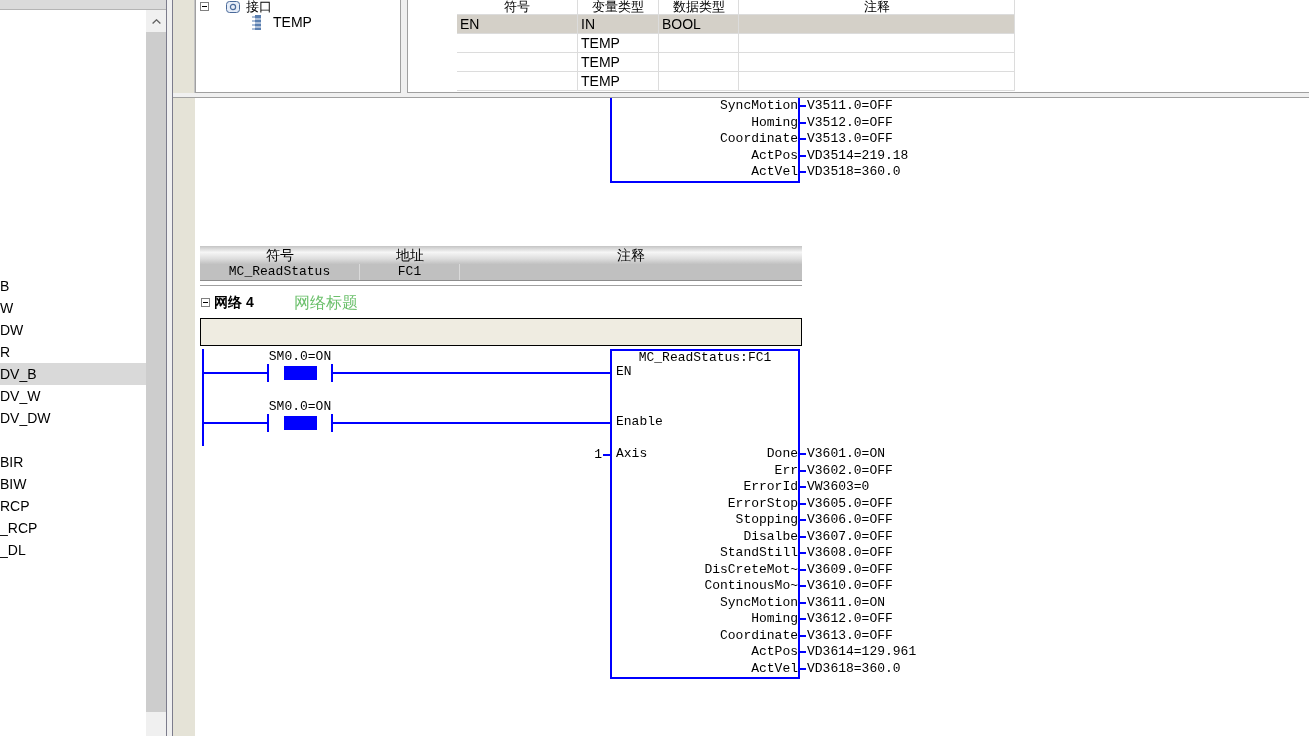 This screenshot has height=736, width=1309. What do you see at coordinates (762, 503) in the screenshot?
I see `output-pin-label: ErrorStop` at bounding box center [762, 503].